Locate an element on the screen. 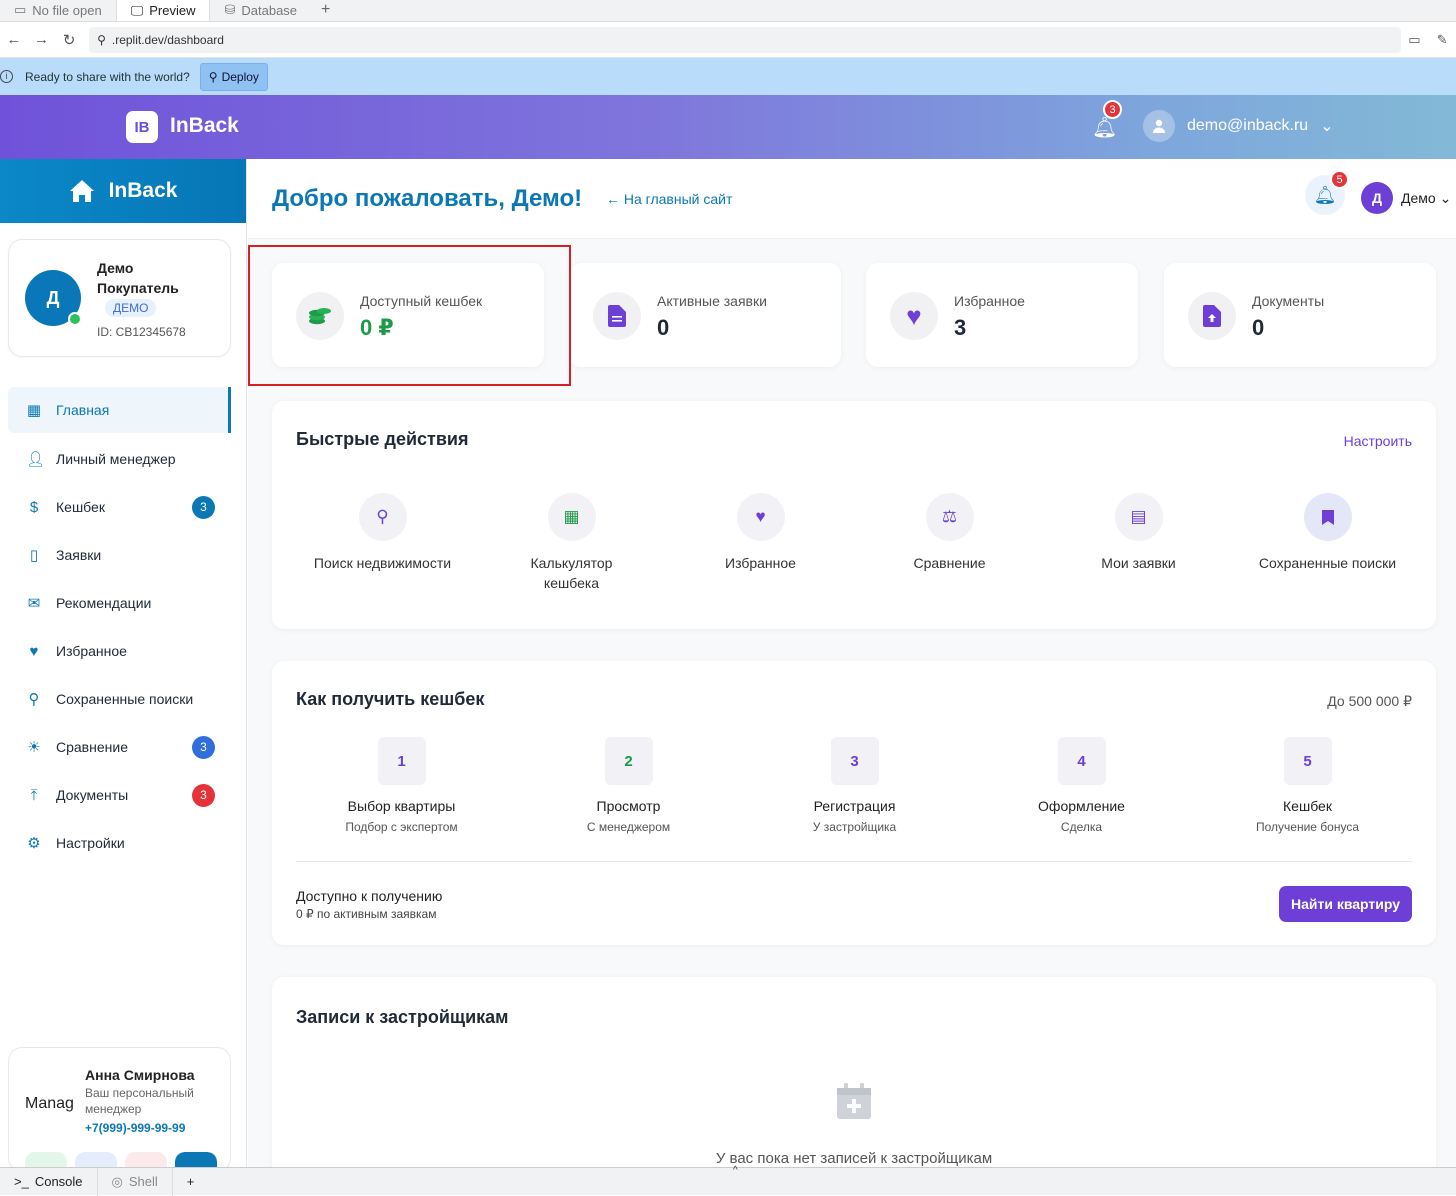 The height and width of the screenshot is (1196, 1456). sidebar-item-manager: 👤︎ Личный менеджер is located at coordinates (119, 459).